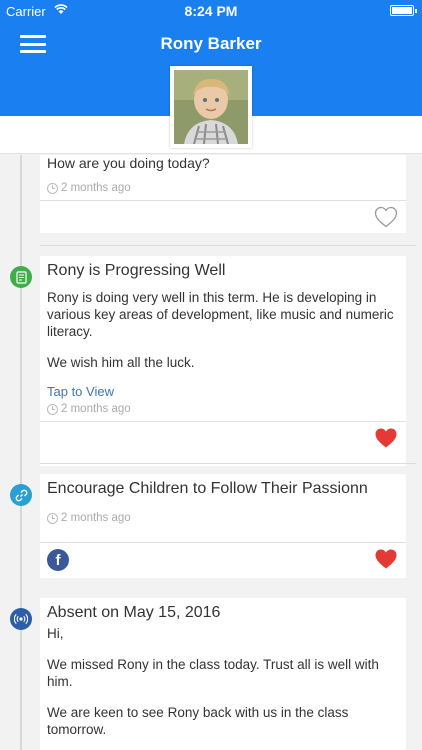  What do you see at coordinates (121, 362) in the screenshot?
I see `post-body-secondary: We wish him all the luck.` at bounding box center [121, 362].